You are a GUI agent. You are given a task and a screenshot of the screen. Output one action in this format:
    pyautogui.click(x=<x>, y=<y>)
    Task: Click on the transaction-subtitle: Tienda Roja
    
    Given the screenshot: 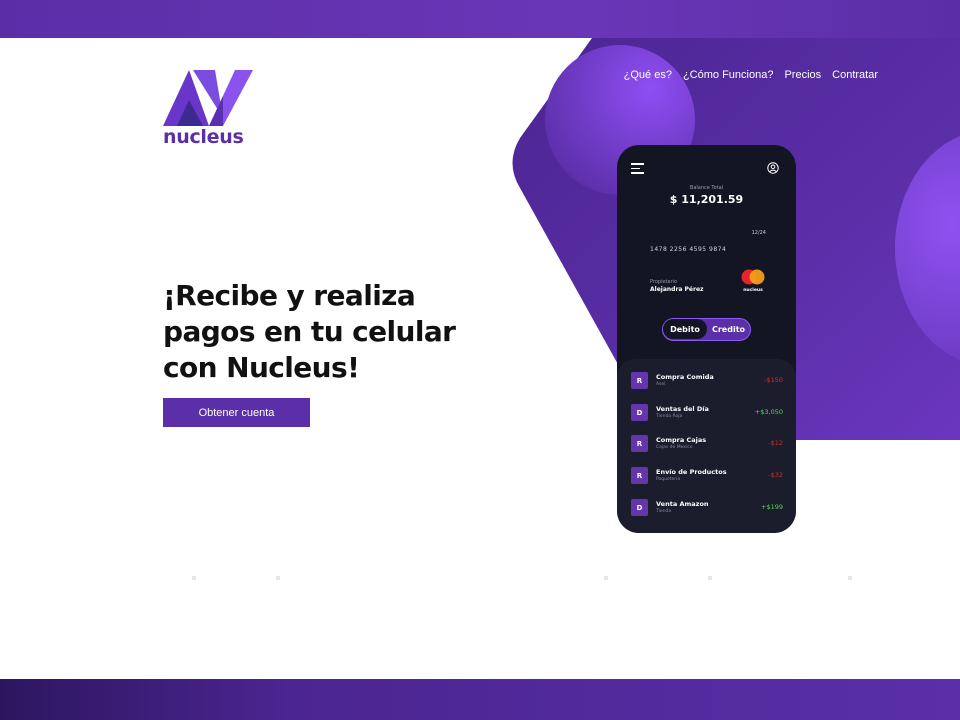 What is the action you would take?
    pyautogui.click(x=669, y=416)
    